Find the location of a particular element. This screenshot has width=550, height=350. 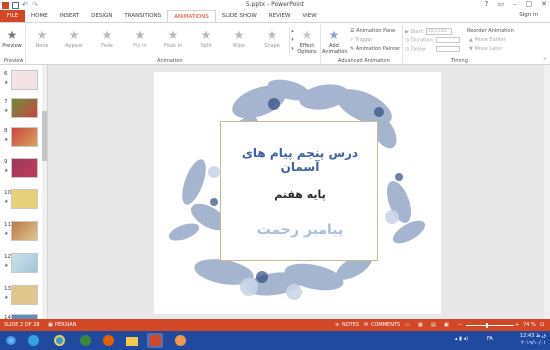

gallery-scroll: ▴ ▾ ▾ is located at coordinates (292, 41).